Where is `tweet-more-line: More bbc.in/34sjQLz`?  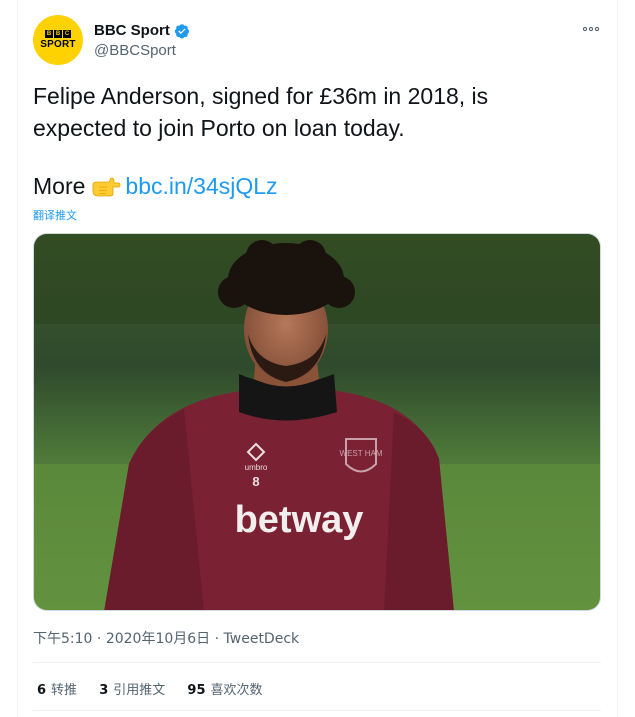 tweet-more-line: More bbc.in/34sjQLz is located at coordinates (155, 186).